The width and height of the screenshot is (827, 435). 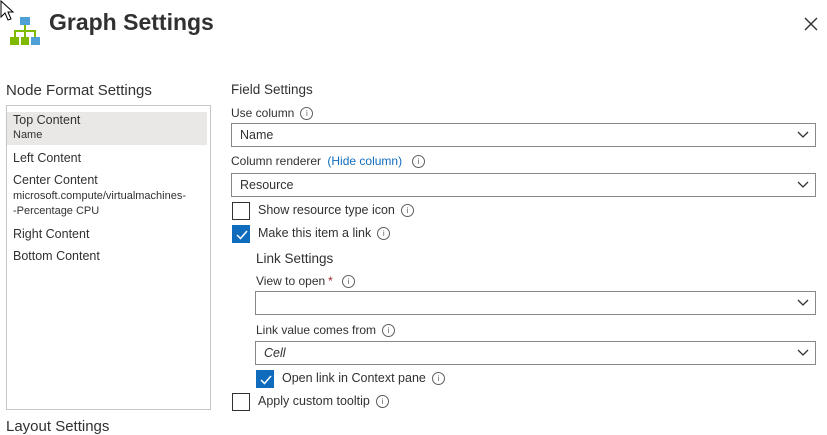 I want to click on close-icon, so click(x=811, y=24).